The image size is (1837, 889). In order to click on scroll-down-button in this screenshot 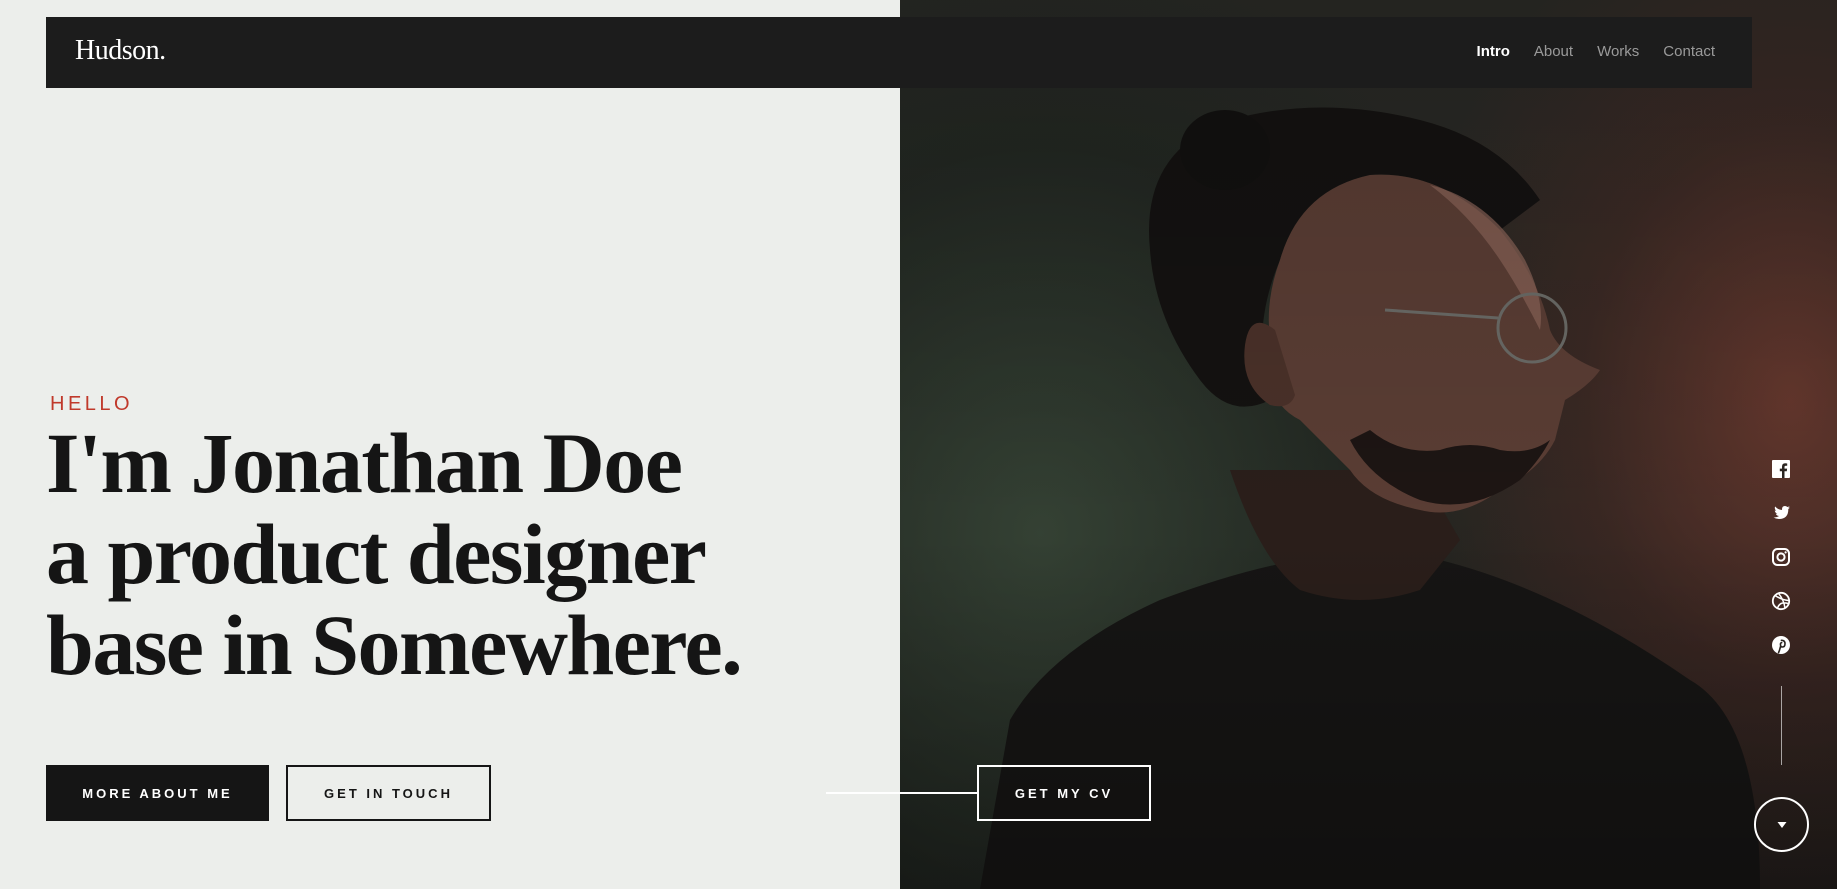, I will do `click(1781, 824)`.